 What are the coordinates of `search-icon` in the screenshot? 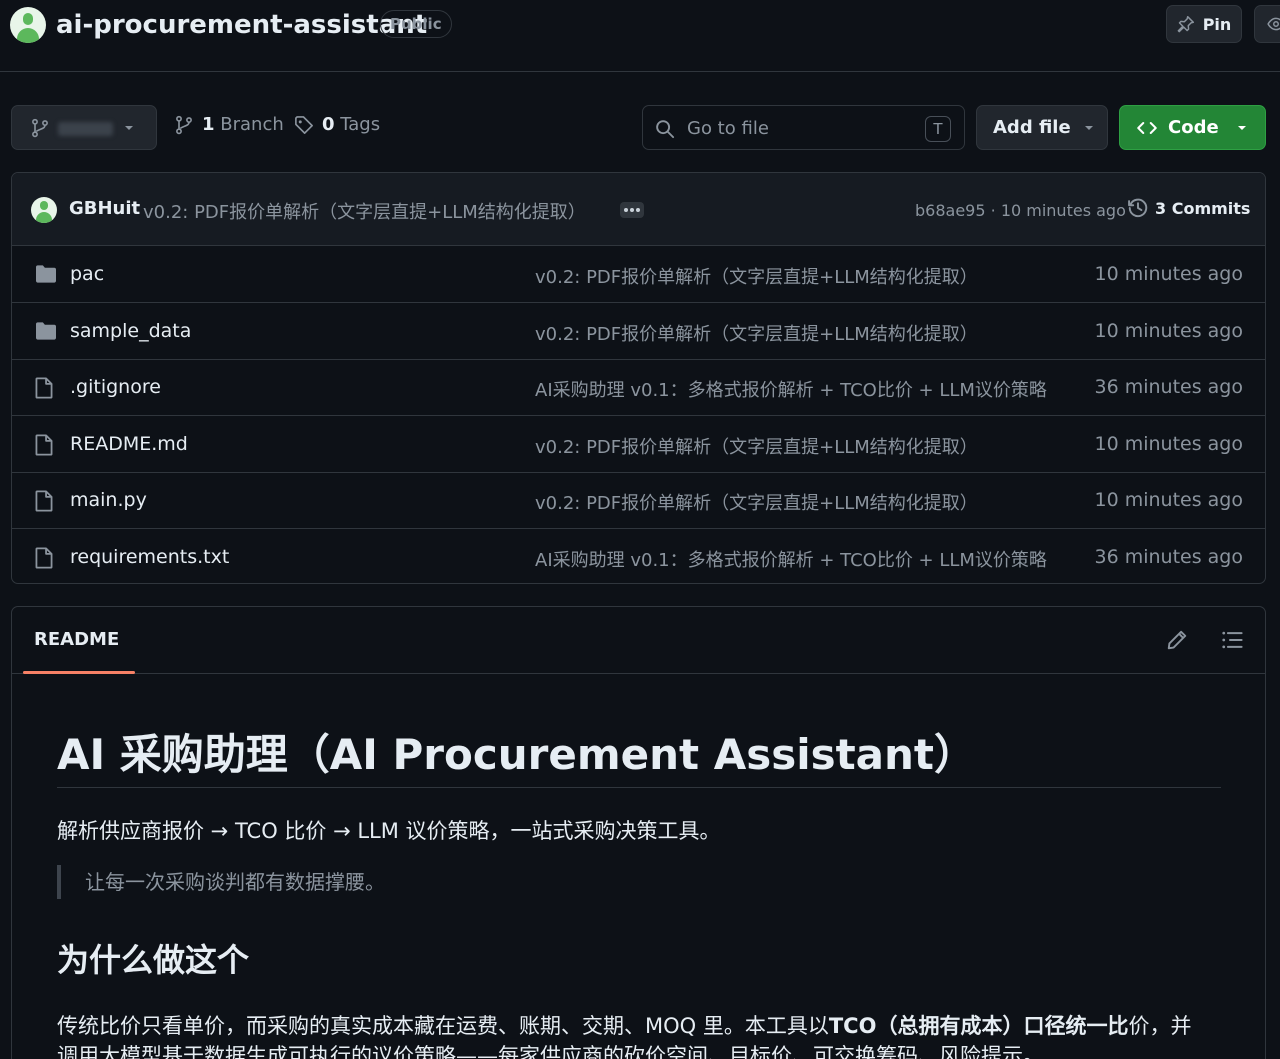 It's located at (665, 129).